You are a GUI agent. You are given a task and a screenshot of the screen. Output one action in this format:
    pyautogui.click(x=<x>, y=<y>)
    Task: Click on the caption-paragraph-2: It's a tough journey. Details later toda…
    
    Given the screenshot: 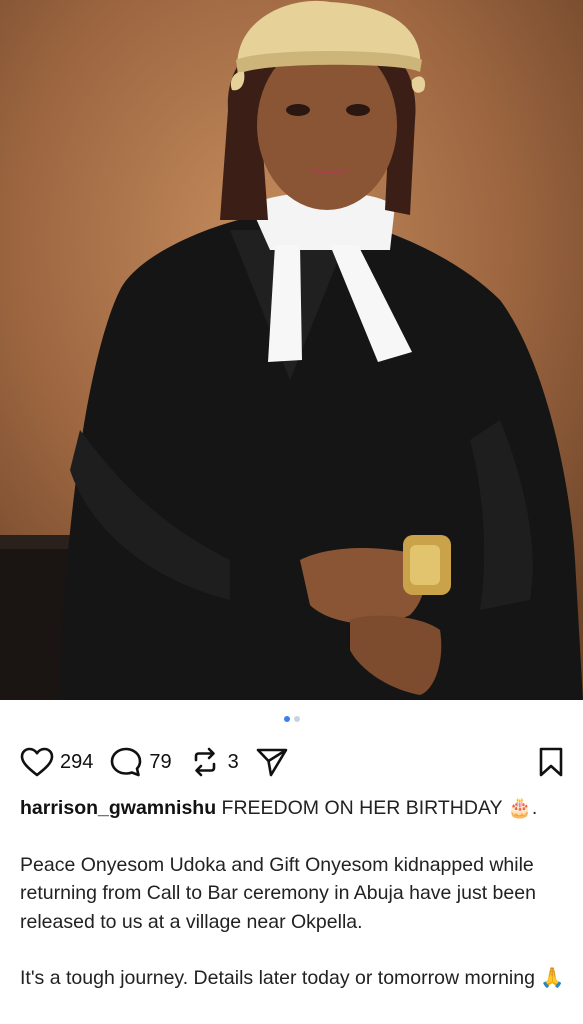 What is the action you would take?
    pyautogui.click(x=294, y=978)
    